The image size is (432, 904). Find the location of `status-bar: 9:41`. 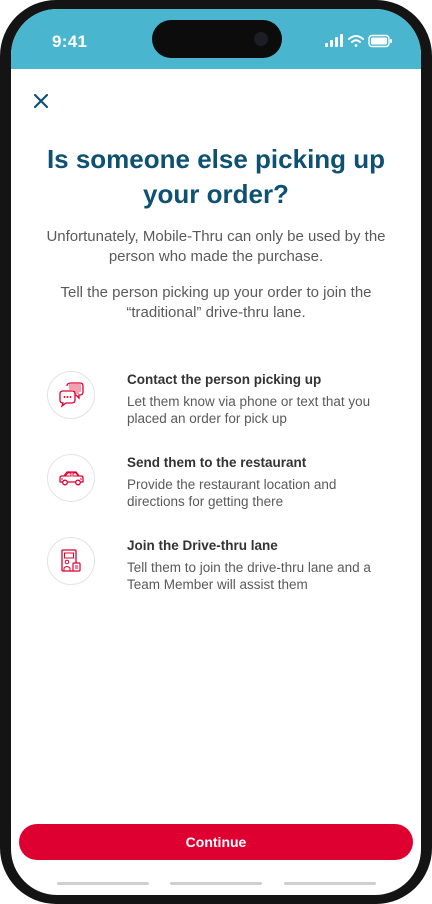

status-bar: 9:41 is located at coordinates (216, 39).